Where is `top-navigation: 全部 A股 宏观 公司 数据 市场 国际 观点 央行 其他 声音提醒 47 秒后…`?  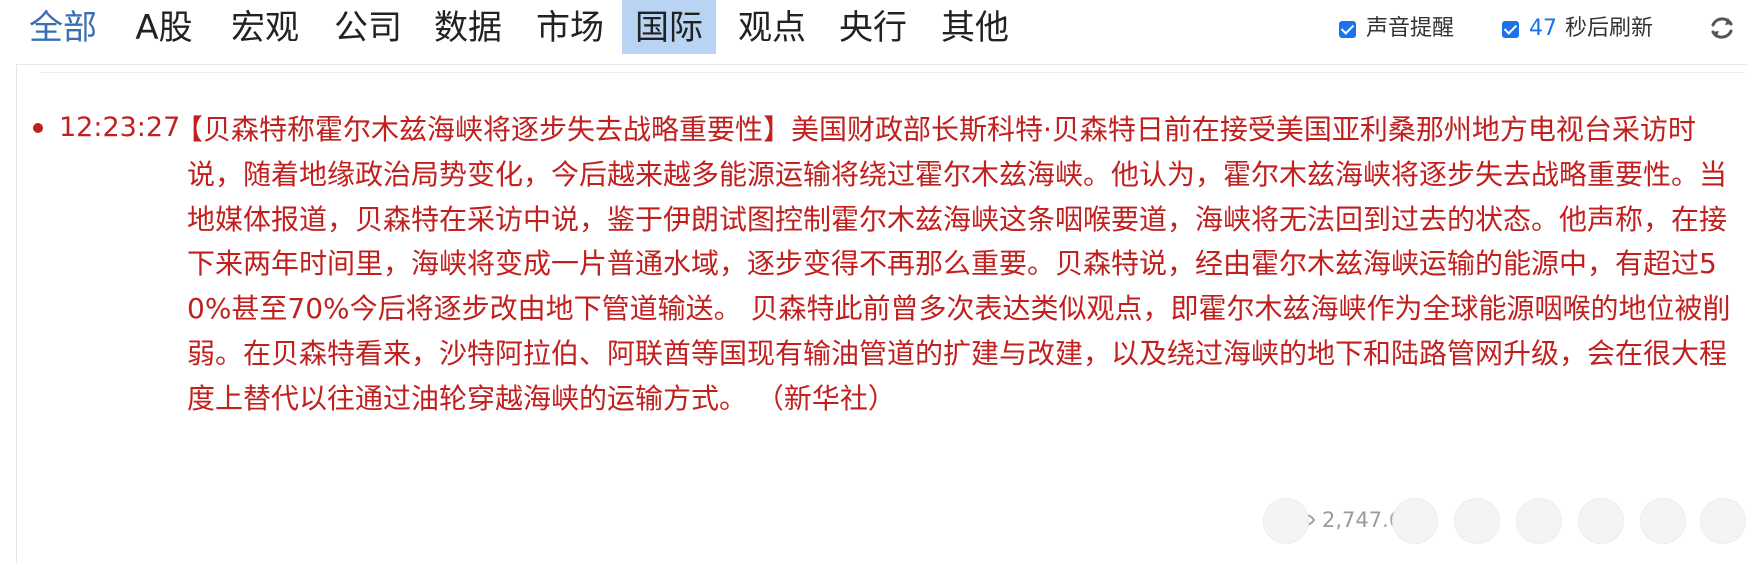 top-navigation: 全部 A股 宏观 公司 数据 市场 国际 观点 央行 其他 声音提醒 47 秒后… is located at coordinates (882, 32).